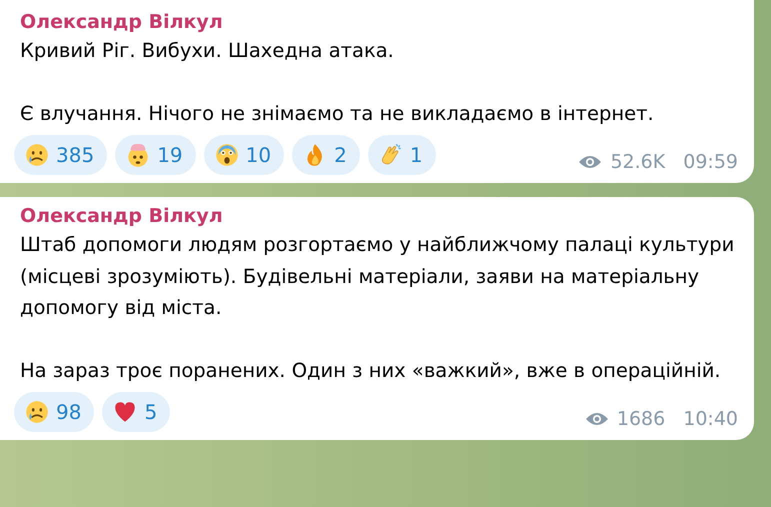 The image size is (771, 507). Describe the element at coordinates (371, 371) in the screenshot. I see `message-text: На зараз троє поранених. Один з них «важкий», вже в операційній.` at that location.